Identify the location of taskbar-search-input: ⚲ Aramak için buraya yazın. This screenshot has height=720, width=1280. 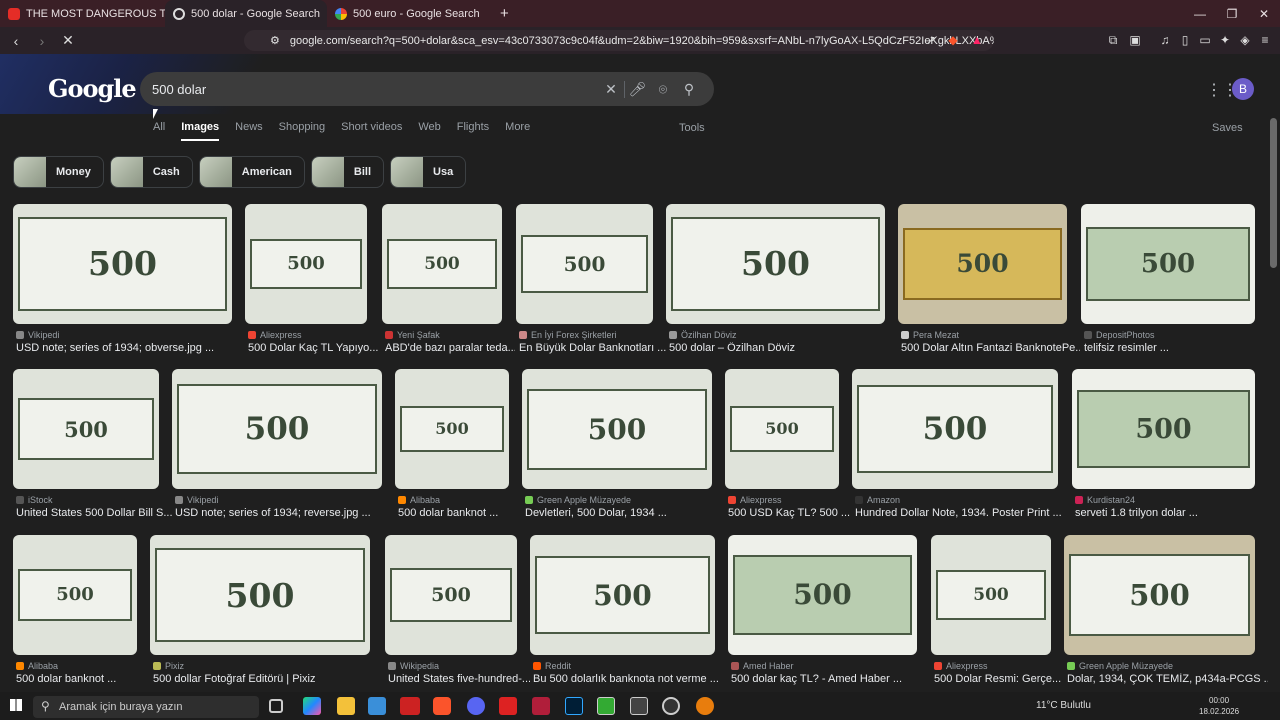
(146, 707).